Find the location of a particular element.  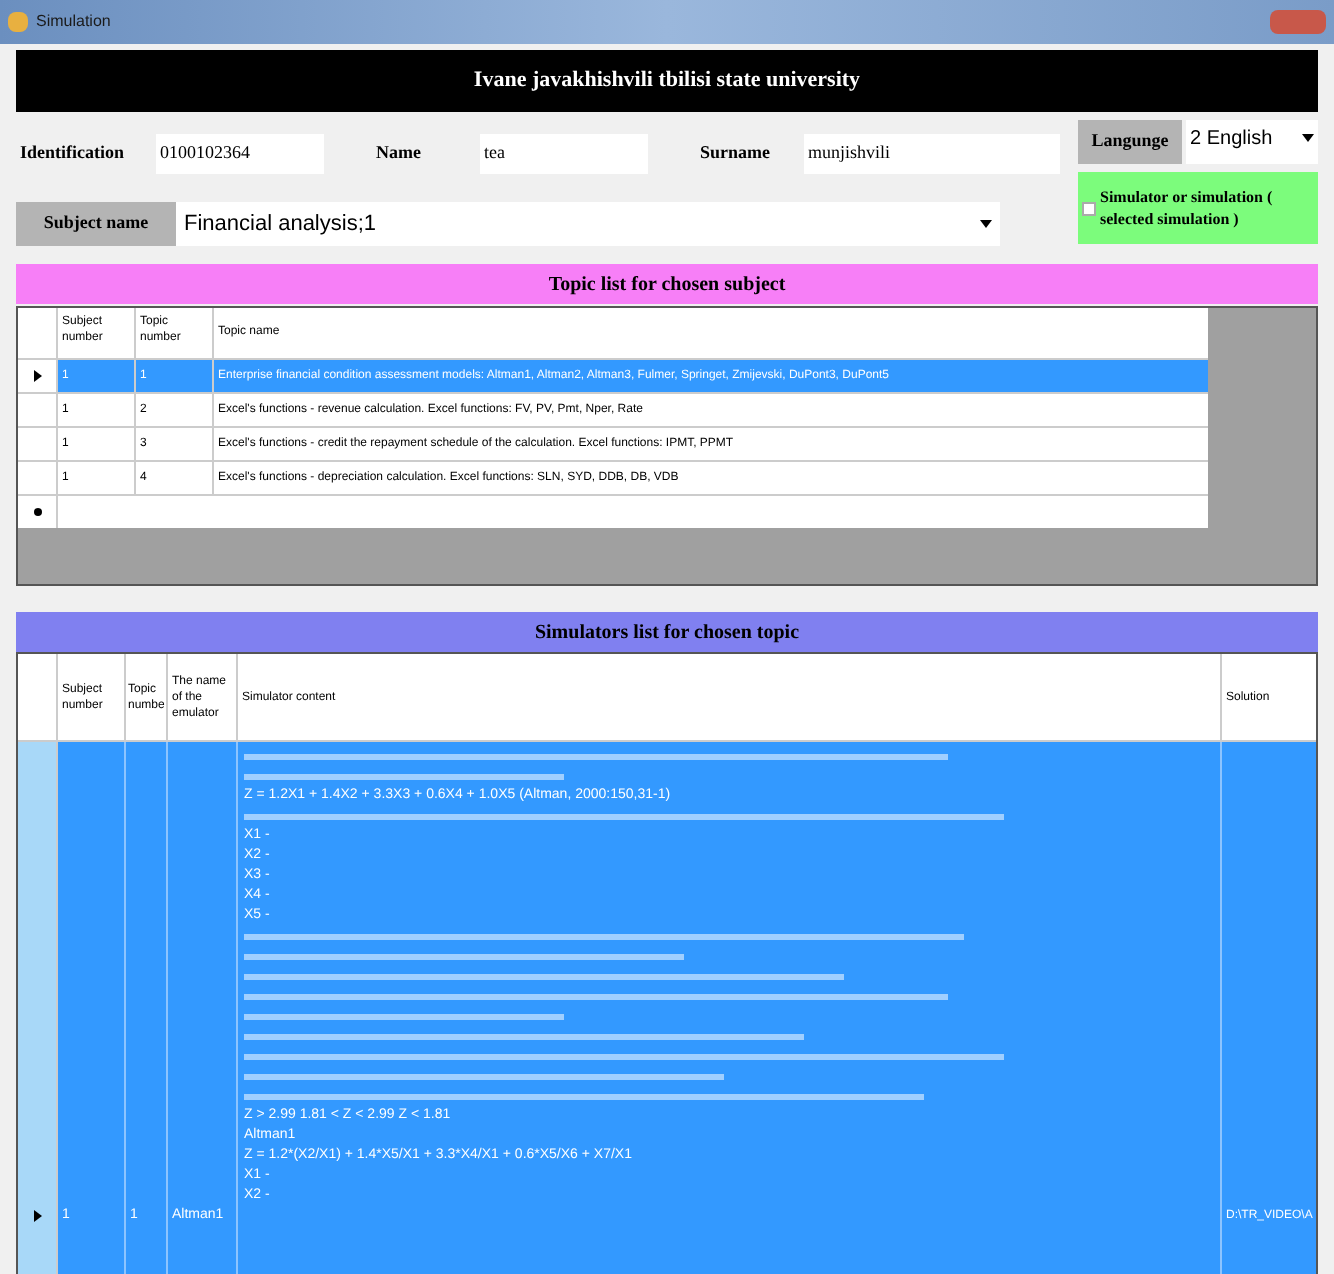

close-button is located at coordinates (1298, 22).